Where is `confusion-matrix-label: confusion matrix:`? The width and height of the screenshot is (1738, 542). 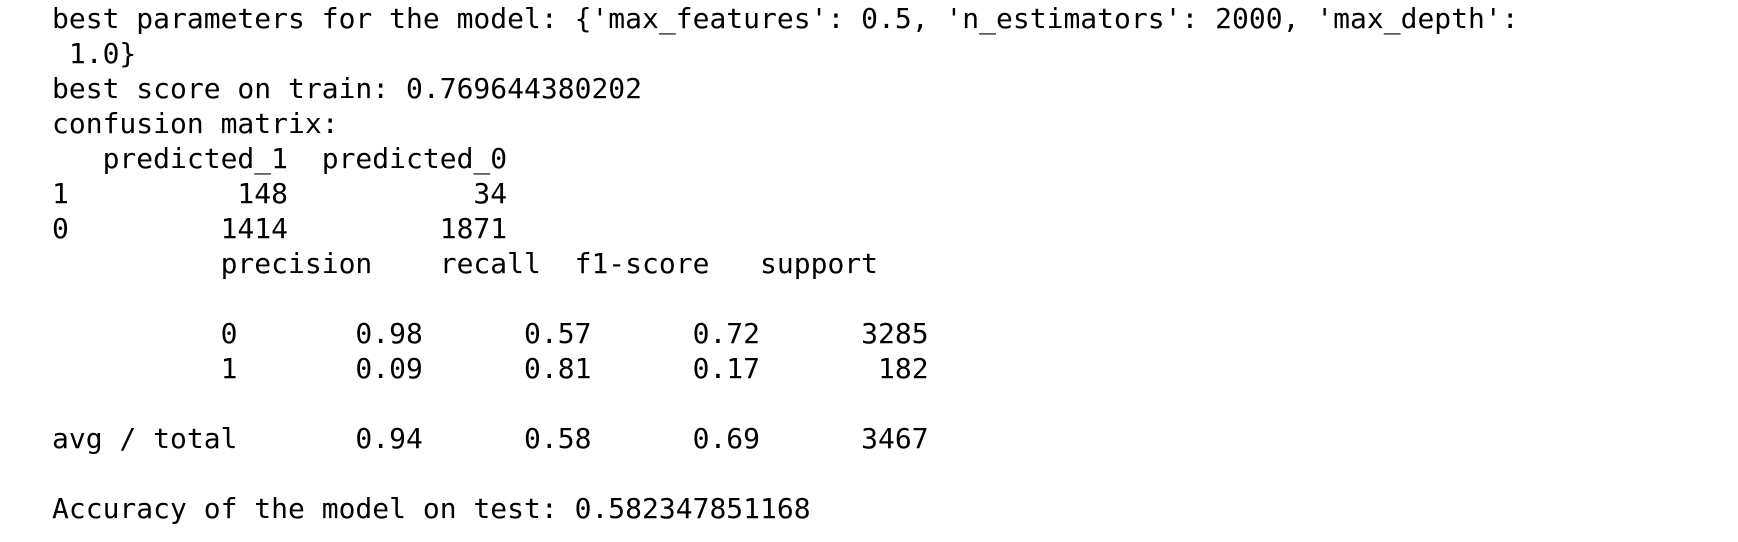
confusion-matrix-label: confusion matrix: is located at coordinates (195, 123).